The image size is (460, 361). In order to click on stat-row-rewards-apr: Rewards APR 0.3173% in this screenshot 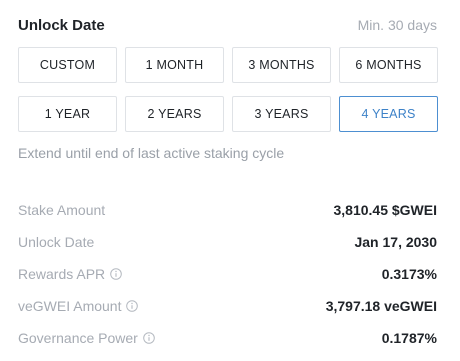, I will do `click(227, 274)`.